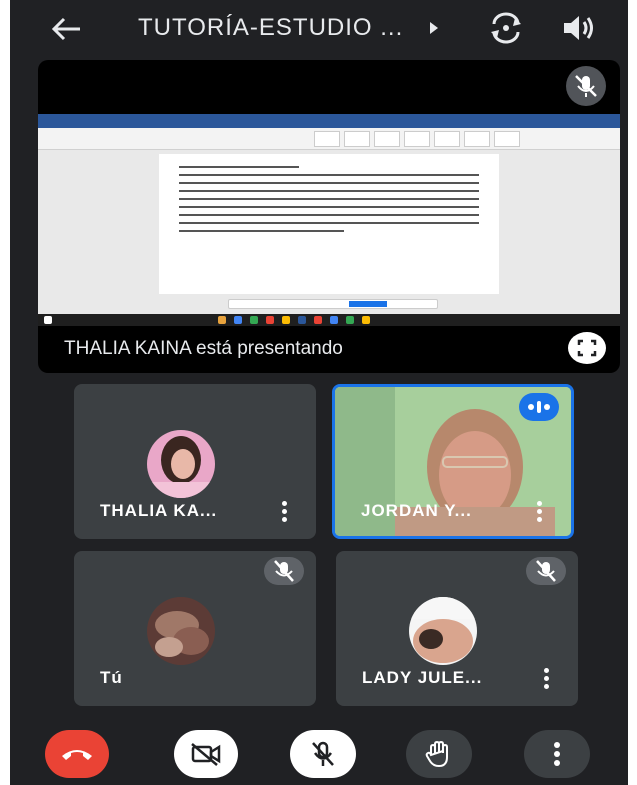 The height and width of the screenshot is (785, 637). I want to click on document-page, so click(329, 224).